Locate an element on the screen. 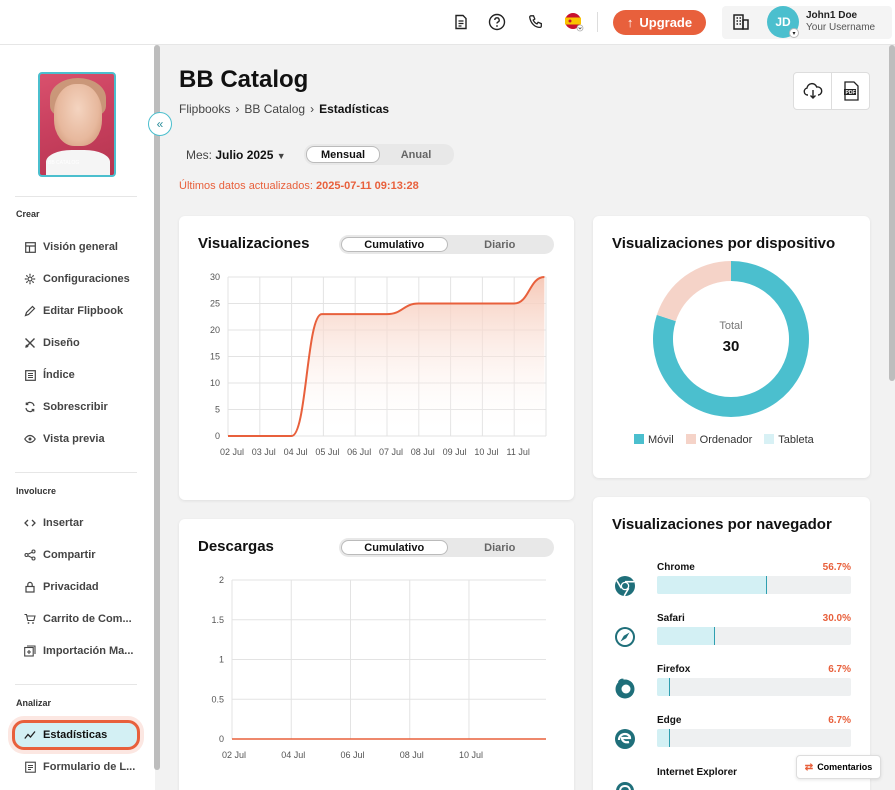 Image resolution: width=895 pixels, height=790 pixels. chevron-down-icon: ▾ is located at coordinates (794, 33).